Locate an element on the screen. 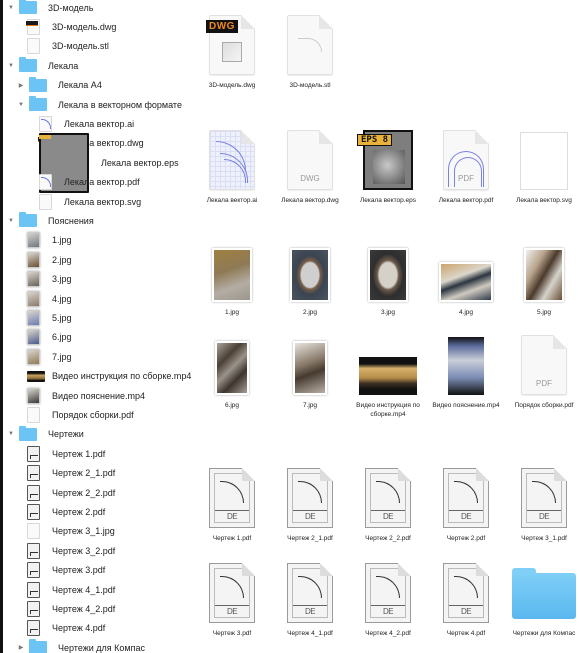  folder-item: Чертежи для Компас is located at coordinates (542, 595).